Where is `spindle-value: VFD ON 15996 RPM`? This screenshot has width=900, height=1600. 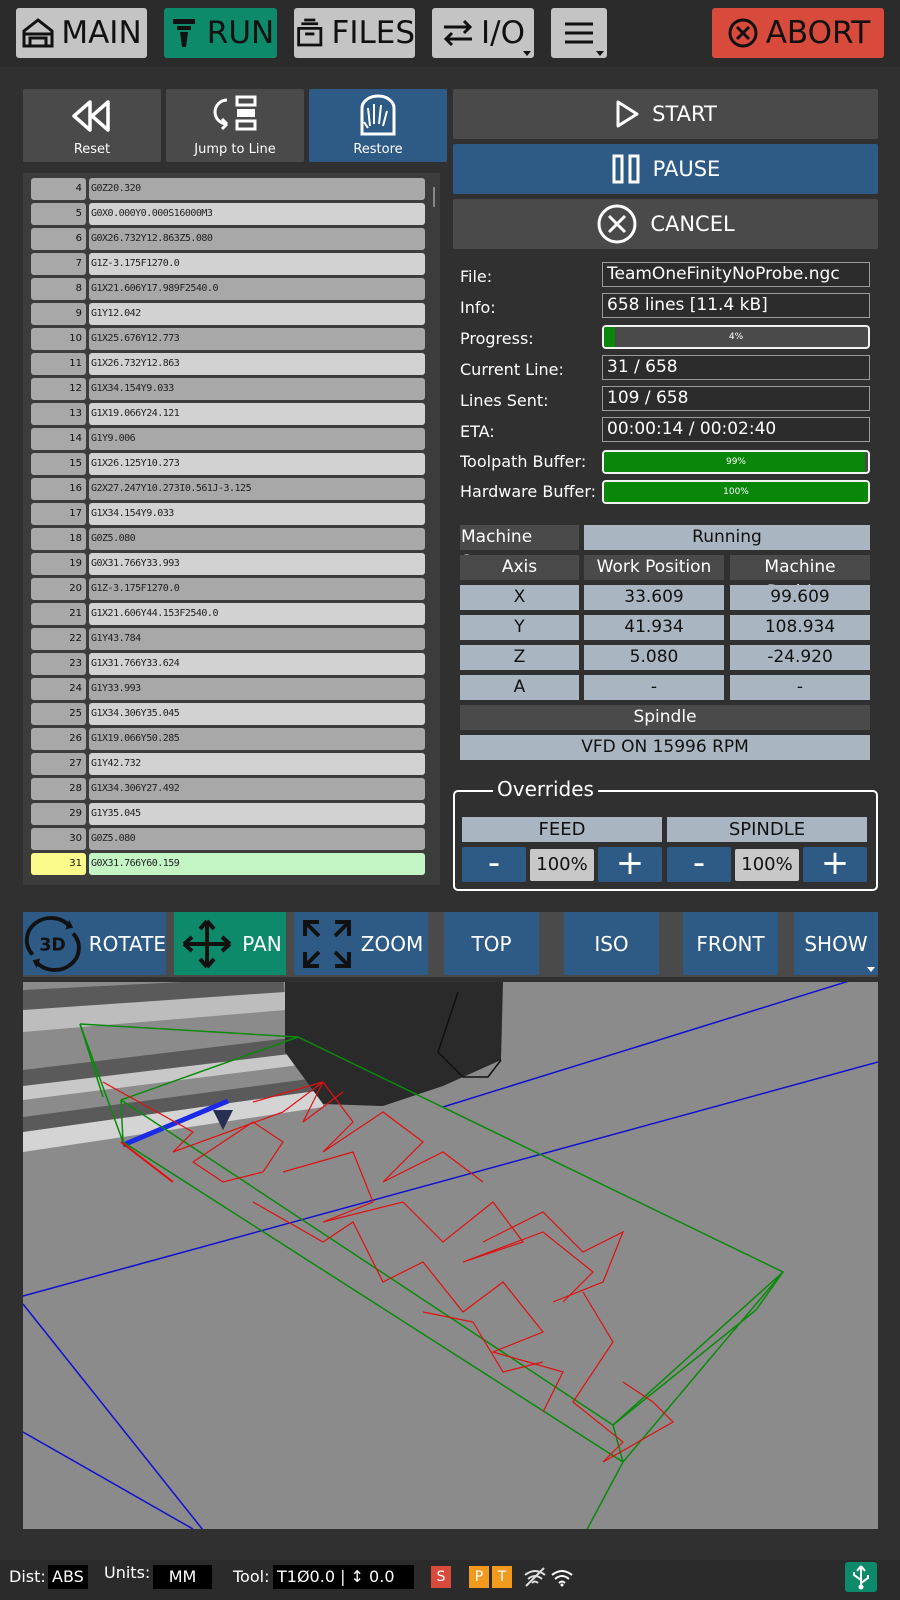
spindle-value: VFD ON 15996 RPM is located at coordinates (665, 747).